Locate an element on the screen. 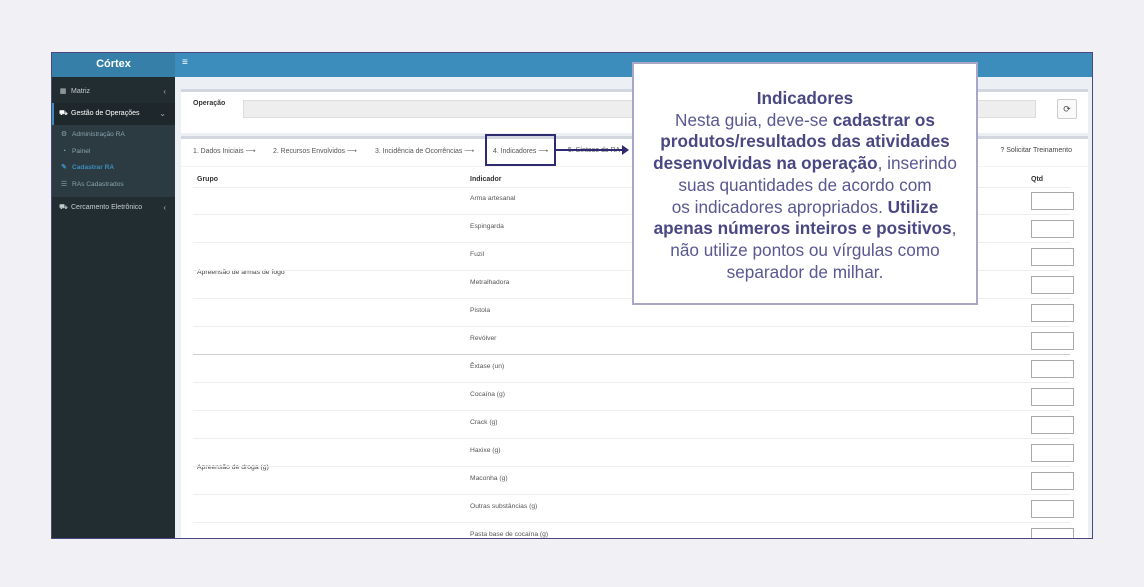 The height and width of the screenshot is (587, 1144). indicator-cell: Haxixe (g) is located at coordinates (485, 450).